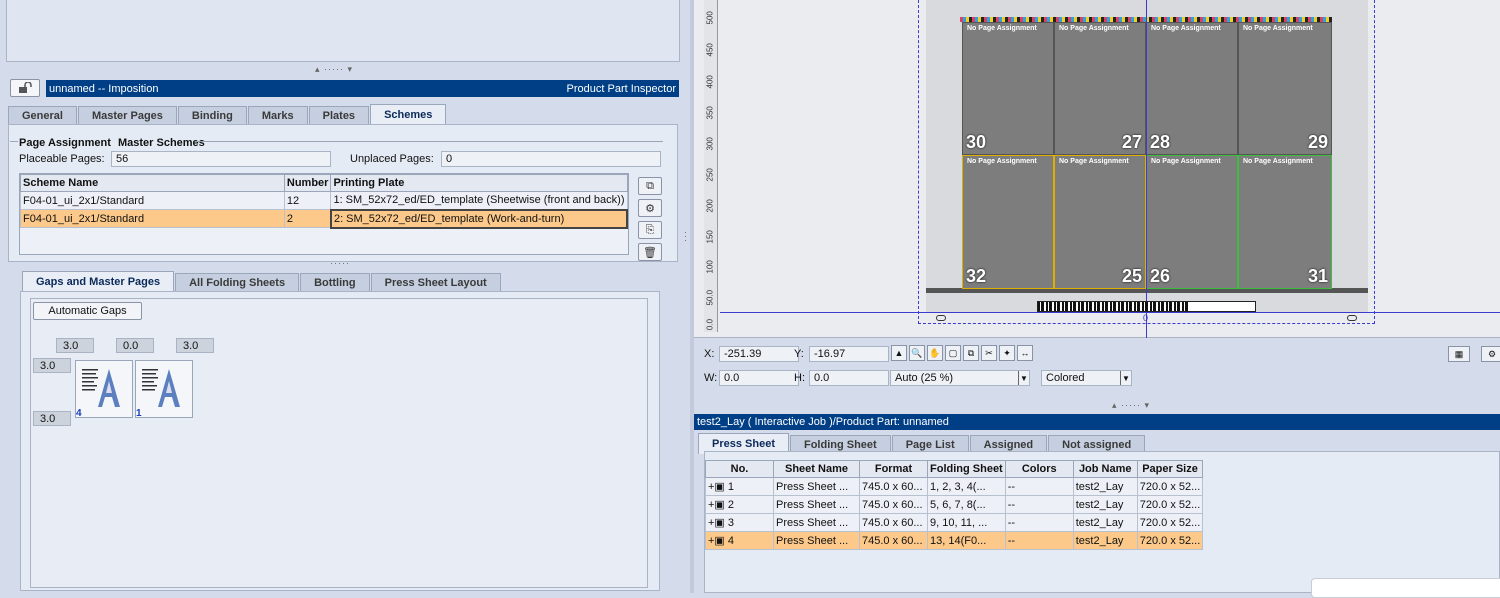 This screenshot has width=1500, height=598. What do you see at coordinates (759, 378) in the screenshot?
I see `w-field: 0.0` at bounding box center [759, 378].